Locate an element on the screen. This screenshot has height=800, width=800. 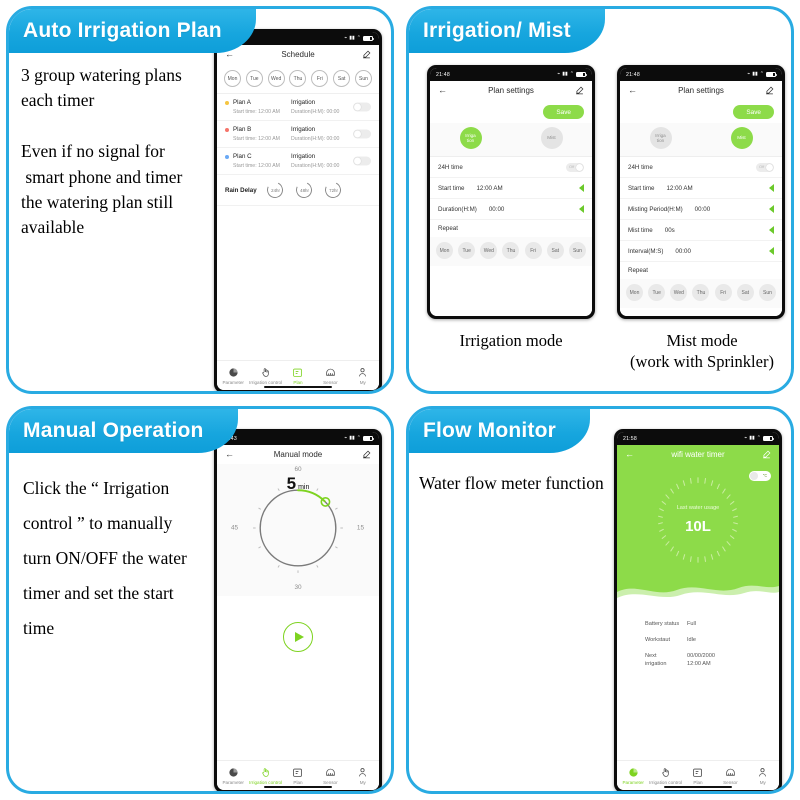
play-button-icon is located at coordinates (298, 637).